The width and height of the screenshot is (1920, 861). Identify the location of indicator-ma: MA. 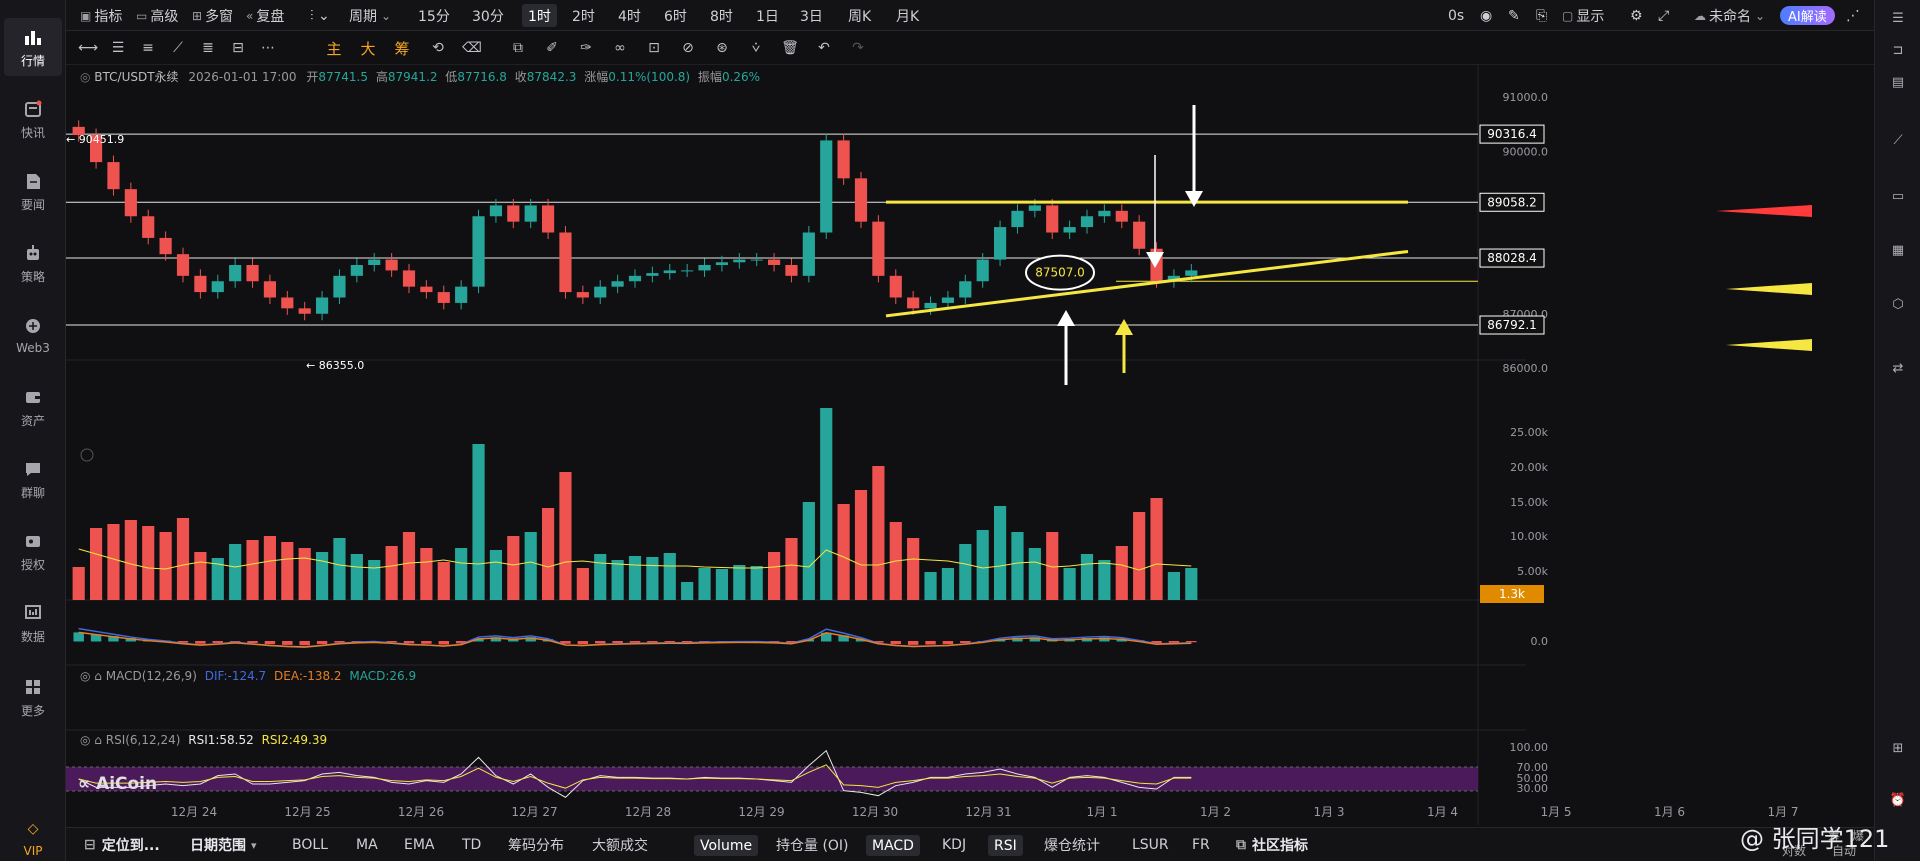
(367, 844).